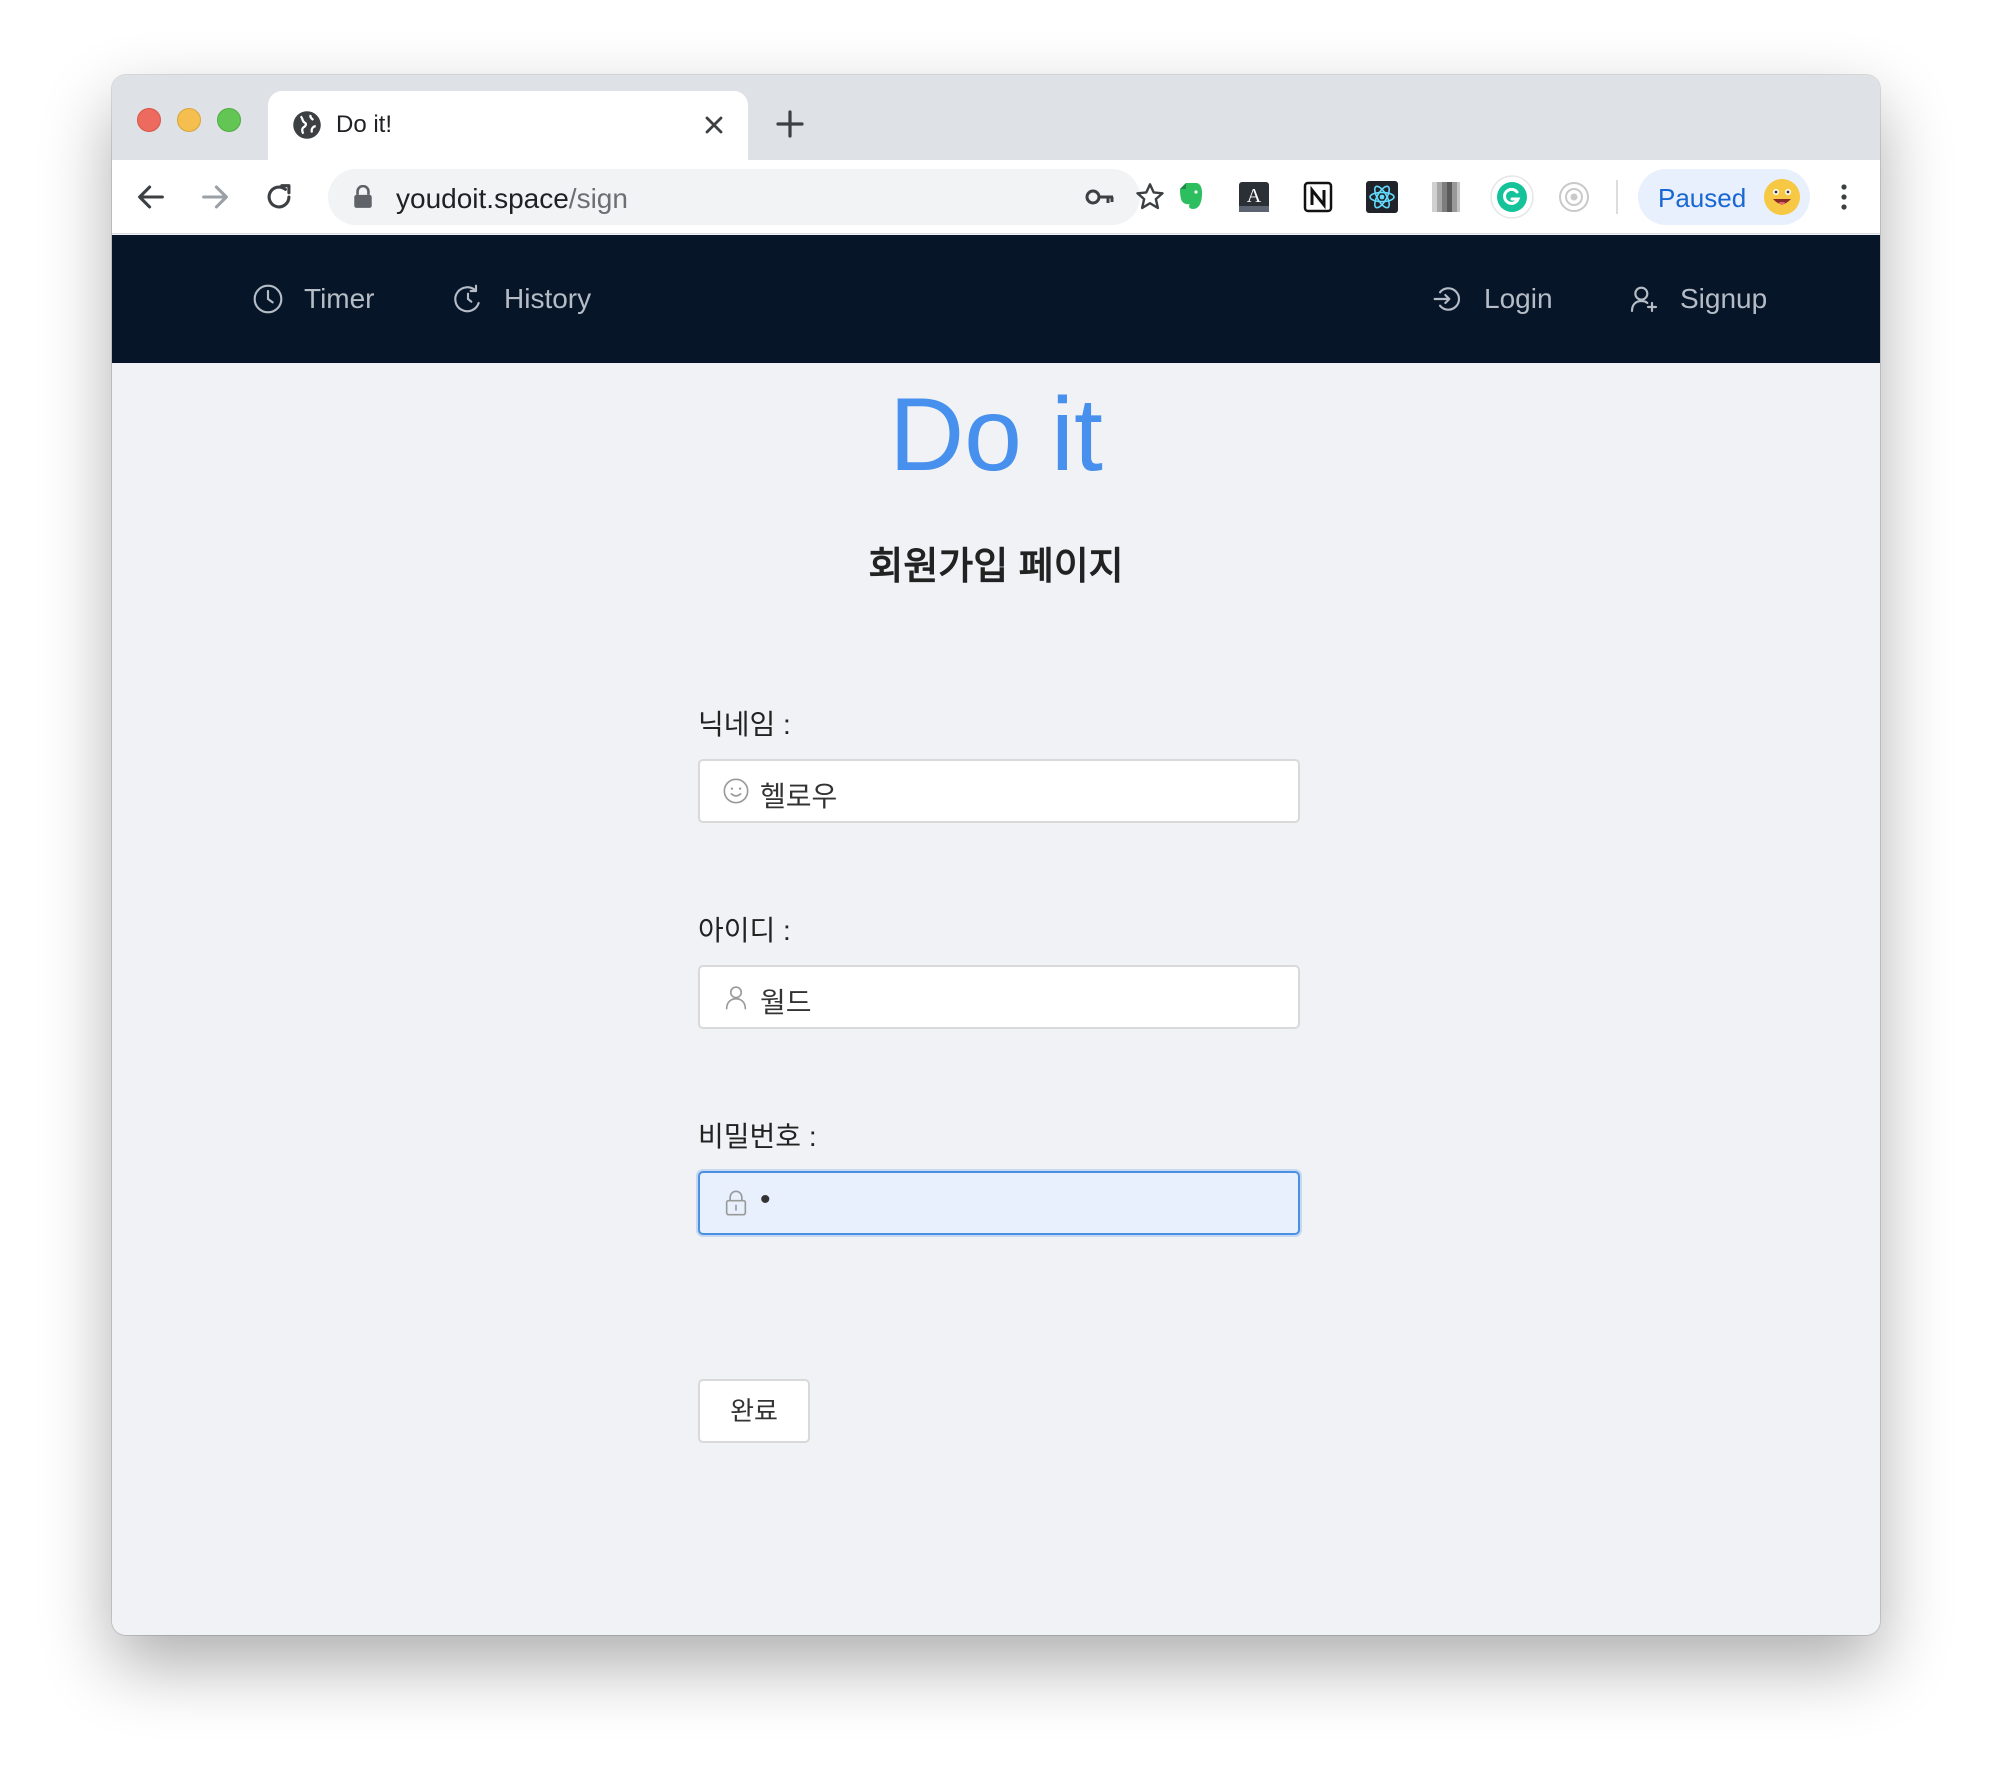 The height and width of the screenshot is (1782, 1992). What do you see at coordinates (714, 125) in the screenshot?
I see `close-tab-icon` at bounding box center [714, 125].